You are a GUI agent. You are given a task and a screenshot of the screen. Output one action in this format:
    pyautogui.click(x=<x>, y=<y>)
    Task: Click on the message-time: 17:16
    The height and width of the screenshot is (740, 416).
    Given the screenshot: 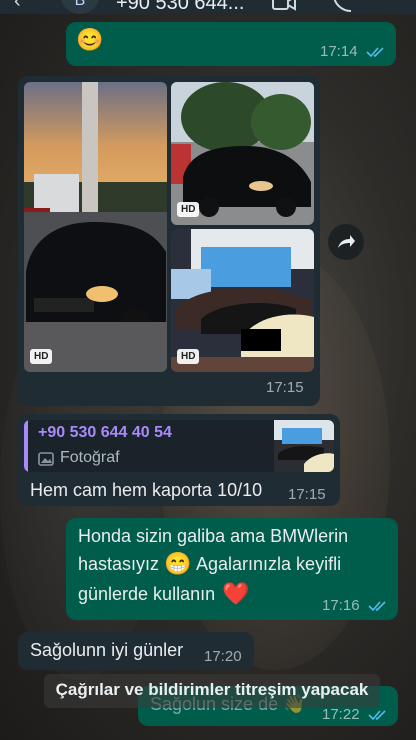 What is the action you would take?
    pyautogui.click(x=341, y=605)
    